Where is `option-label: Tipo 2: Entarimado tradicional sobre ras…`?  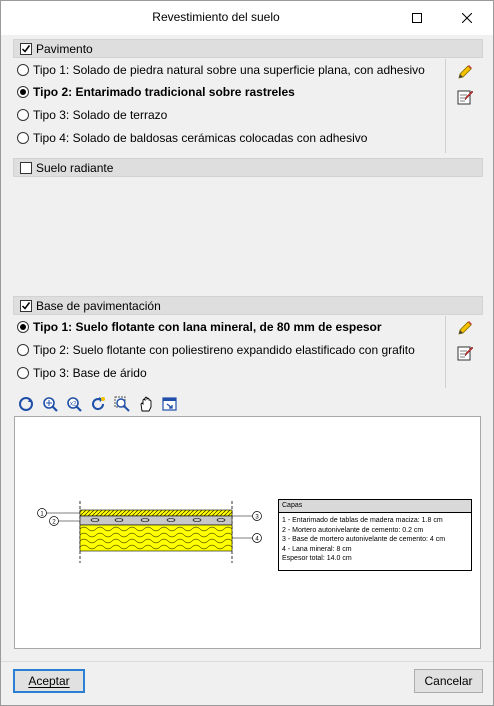 option-label: Tipo 2: Entarimado tradicional sobre ras… is located at coordinates (164, 92).